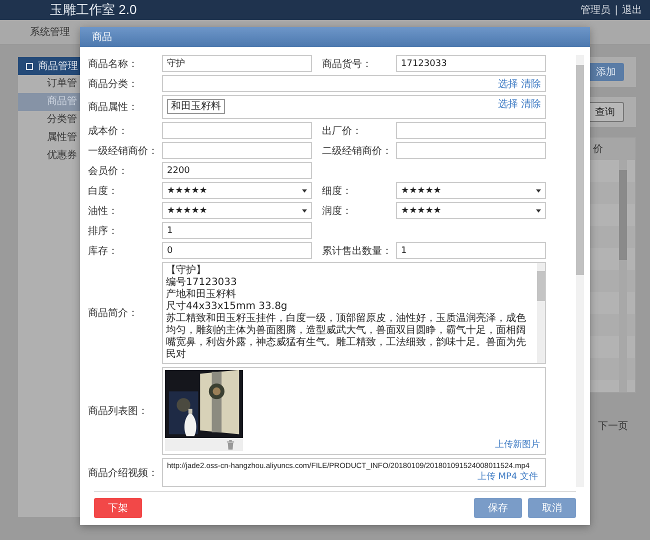  Describe the element at coordinates (58, 66) in the screenshot. I see `sidebar-group-label: 商品管理` at that location.